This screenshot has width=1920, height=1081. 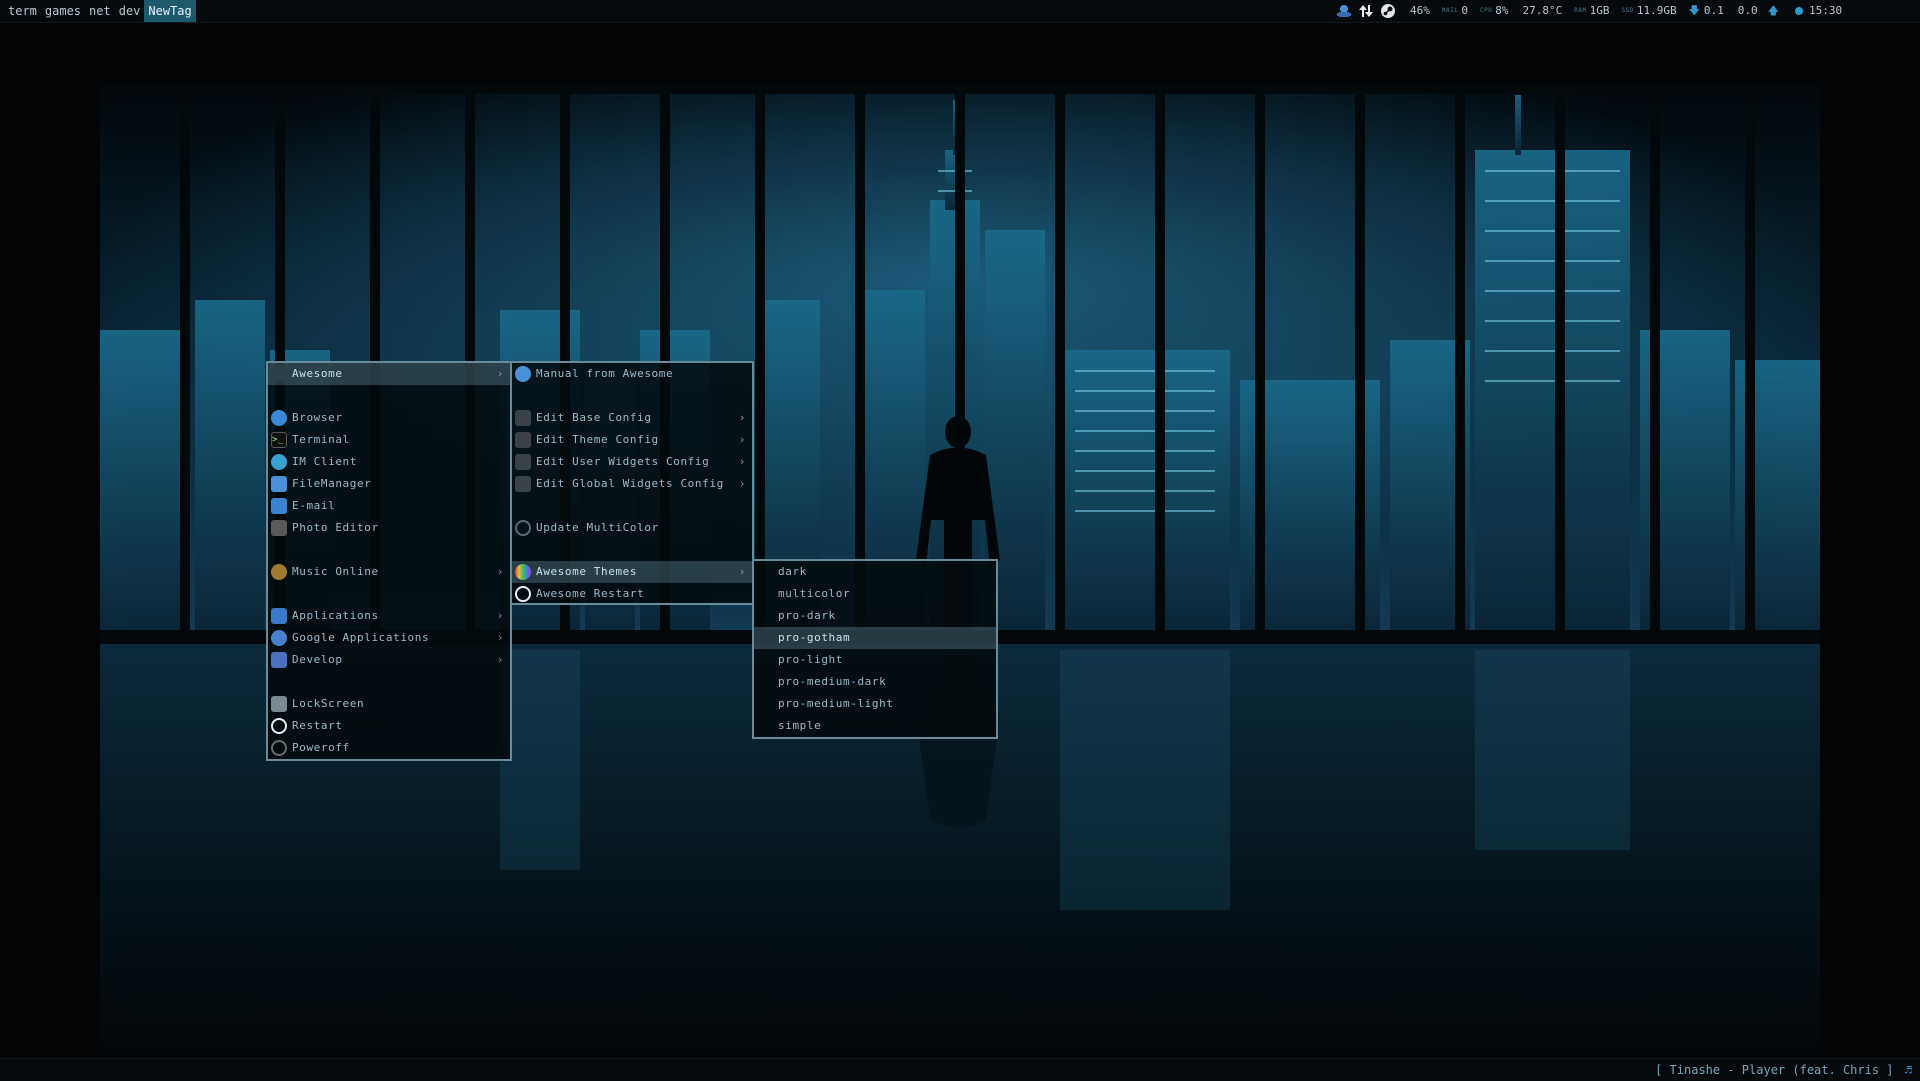 I want to click on menu-item-applications: Applications ›, so click(x=389, y=616).